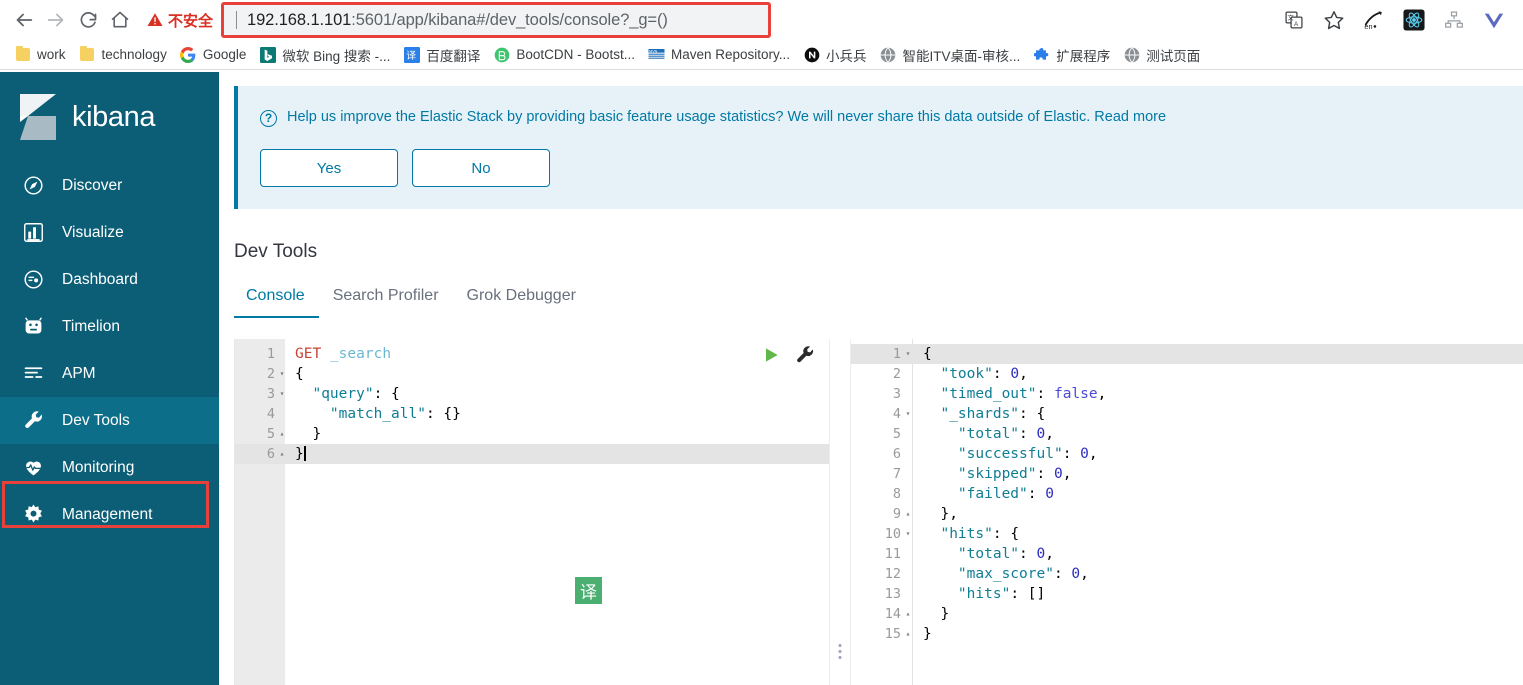 This screenshot has width=1523, height=685. I want to click on home-icon, so click(120, 20).